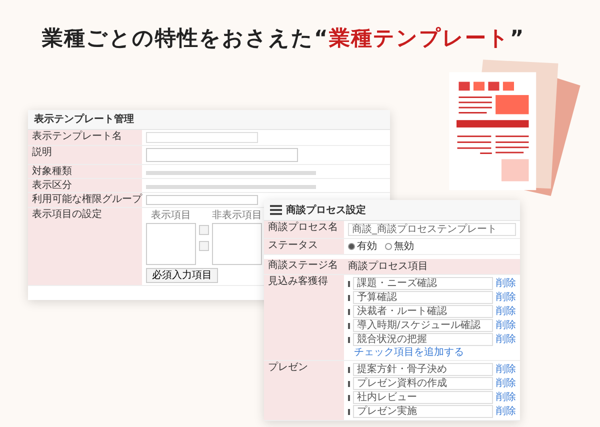 The height and width of the screenshot is (427, 600). What do you see at coordinates (362, 246) in the screenshot?
I see `radio-option: 有効` at bounding box center [362, 246].